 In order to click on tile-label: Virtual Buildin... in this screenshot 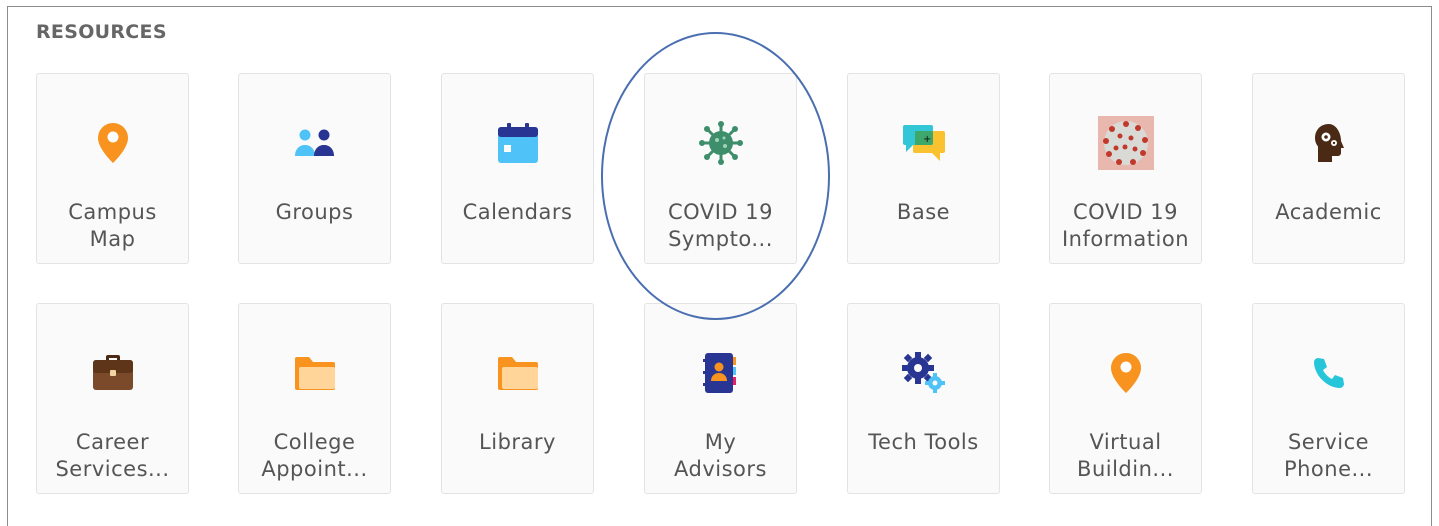, I will do `click(1125, 455)`.